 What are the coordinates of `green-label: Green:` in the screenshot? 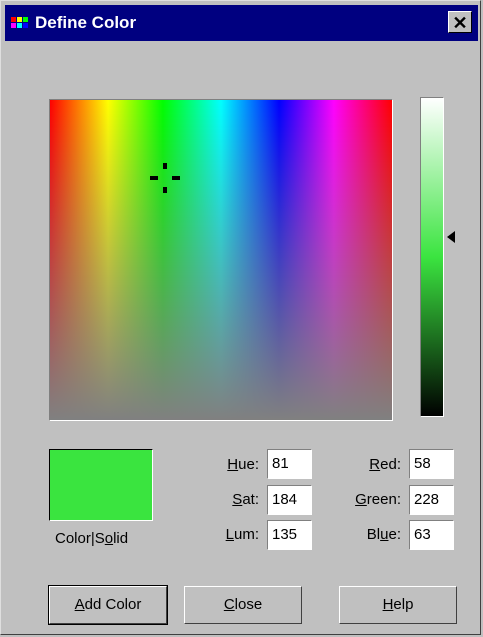 It's located at (378, 499).